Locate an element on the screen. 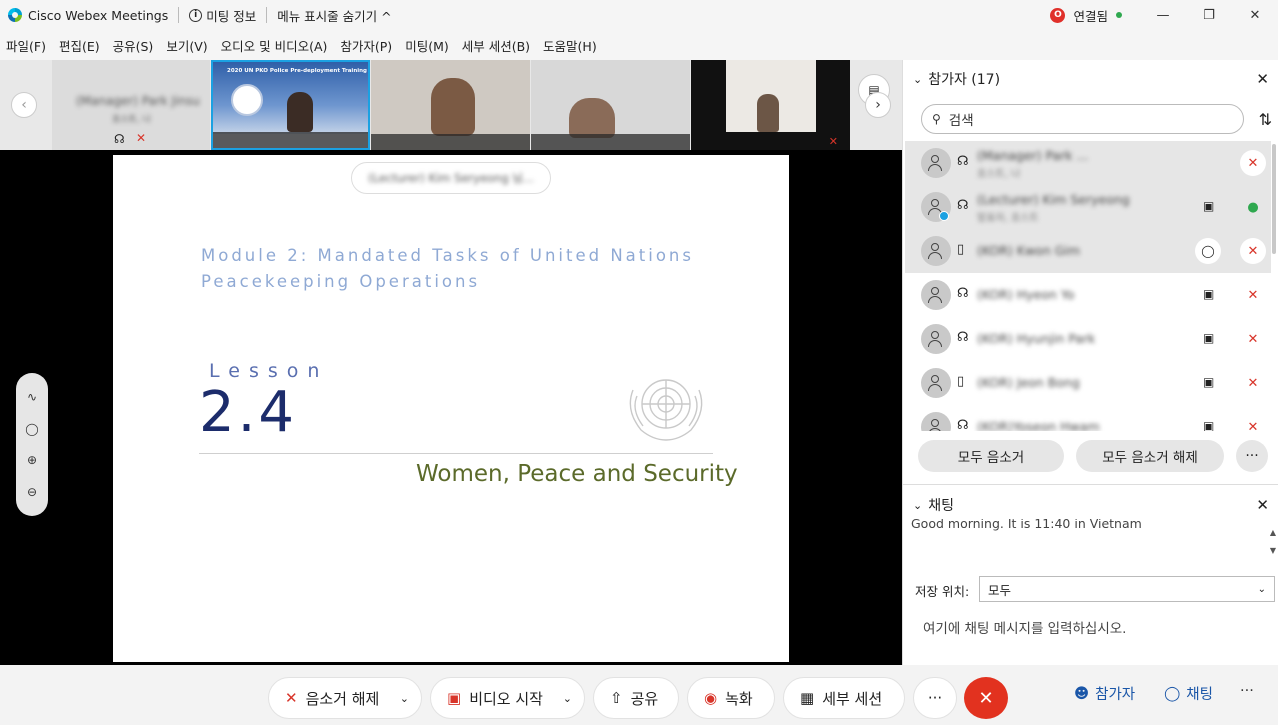 This screenshot has width=1278, height=725. share-button: ⇧ 공유 is located at coordinates (636, 698).